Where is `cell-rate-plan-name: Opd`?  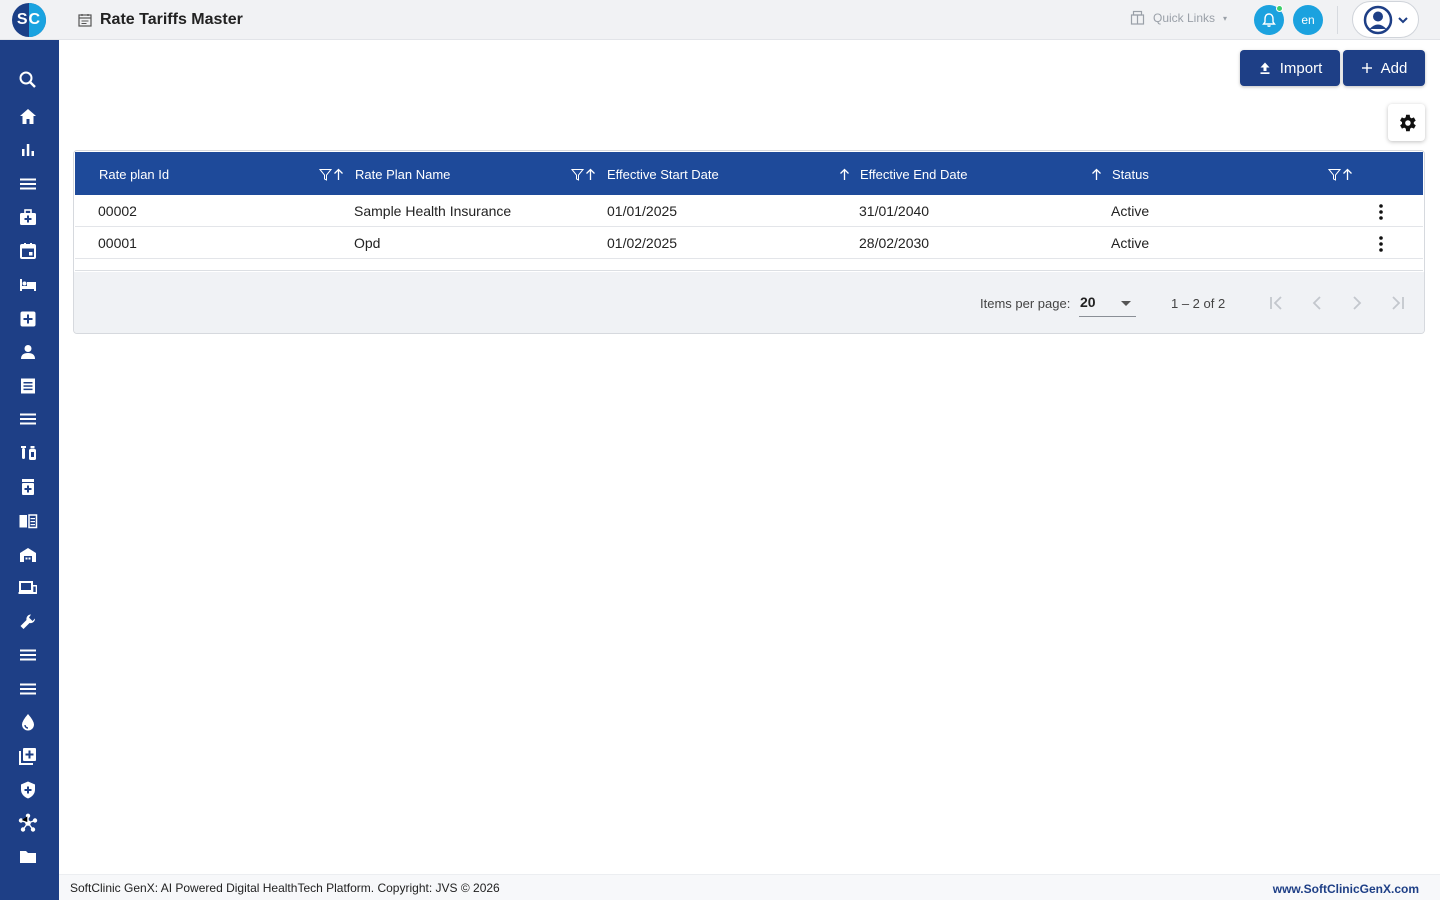 cell-rate-plan-name: Opd is located at coordinates (367, 243).